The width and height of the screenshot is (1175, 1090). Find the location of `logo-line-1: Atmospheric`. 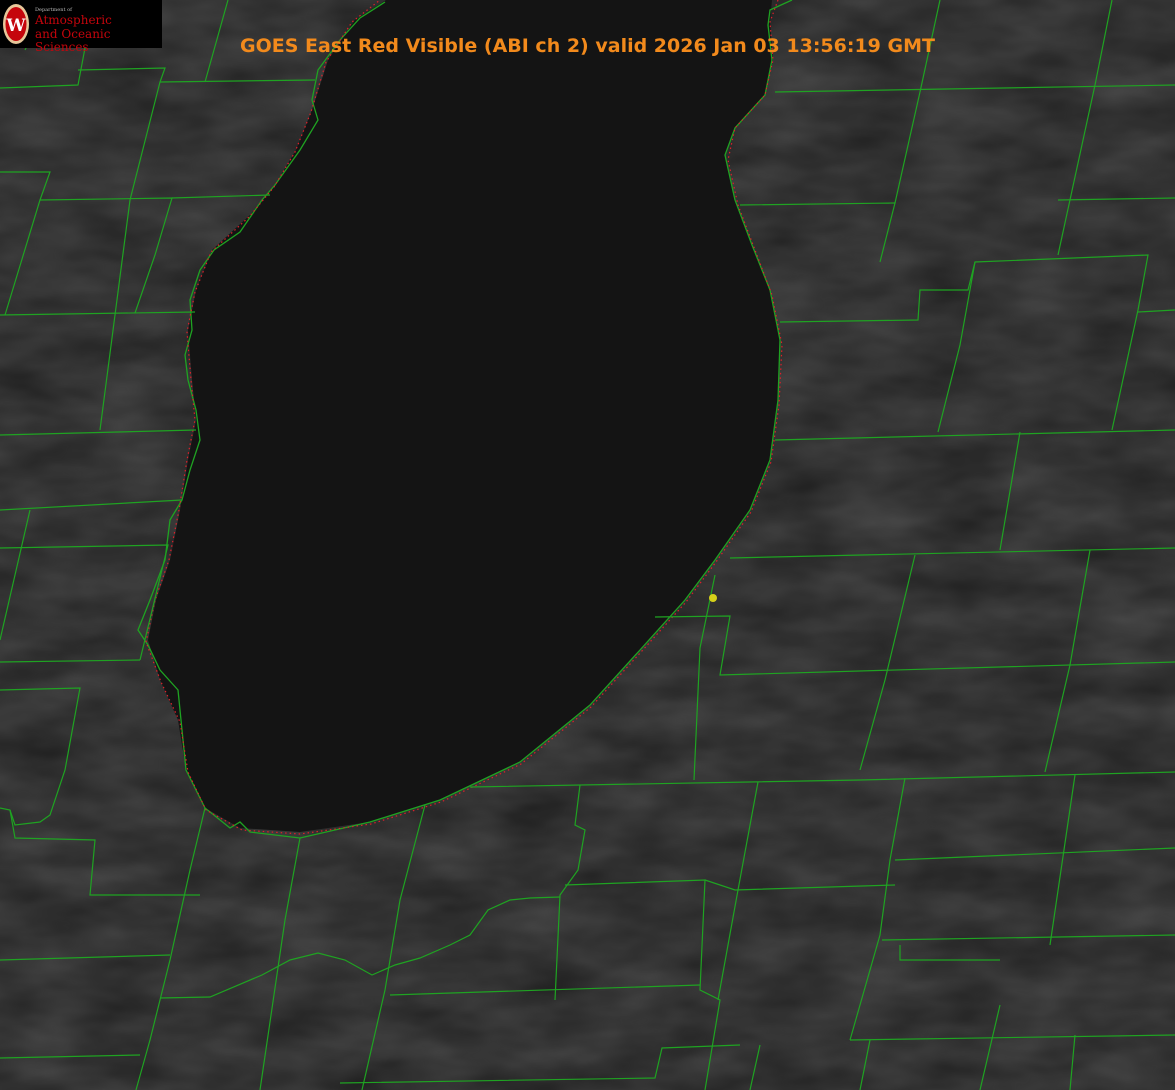

logo-line-1: Atmospheric is located at coordinates (73, 19).